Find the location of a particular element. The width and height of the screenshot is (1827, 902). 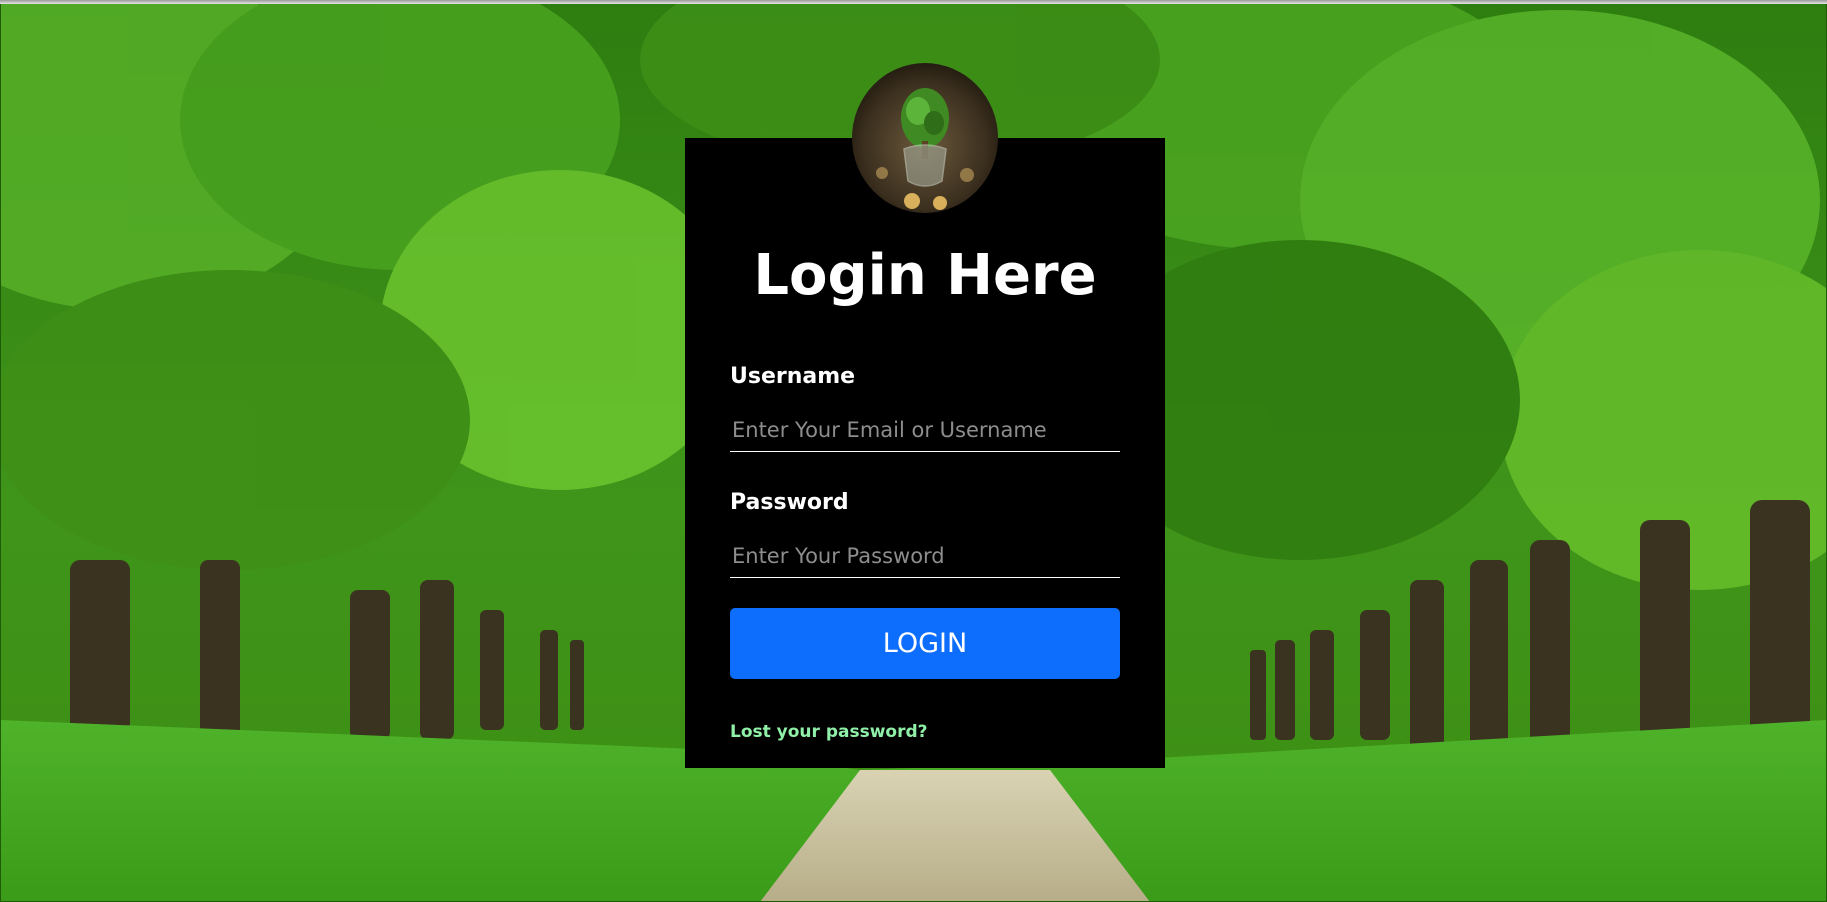

password-input is located at coordinates (925, 556).